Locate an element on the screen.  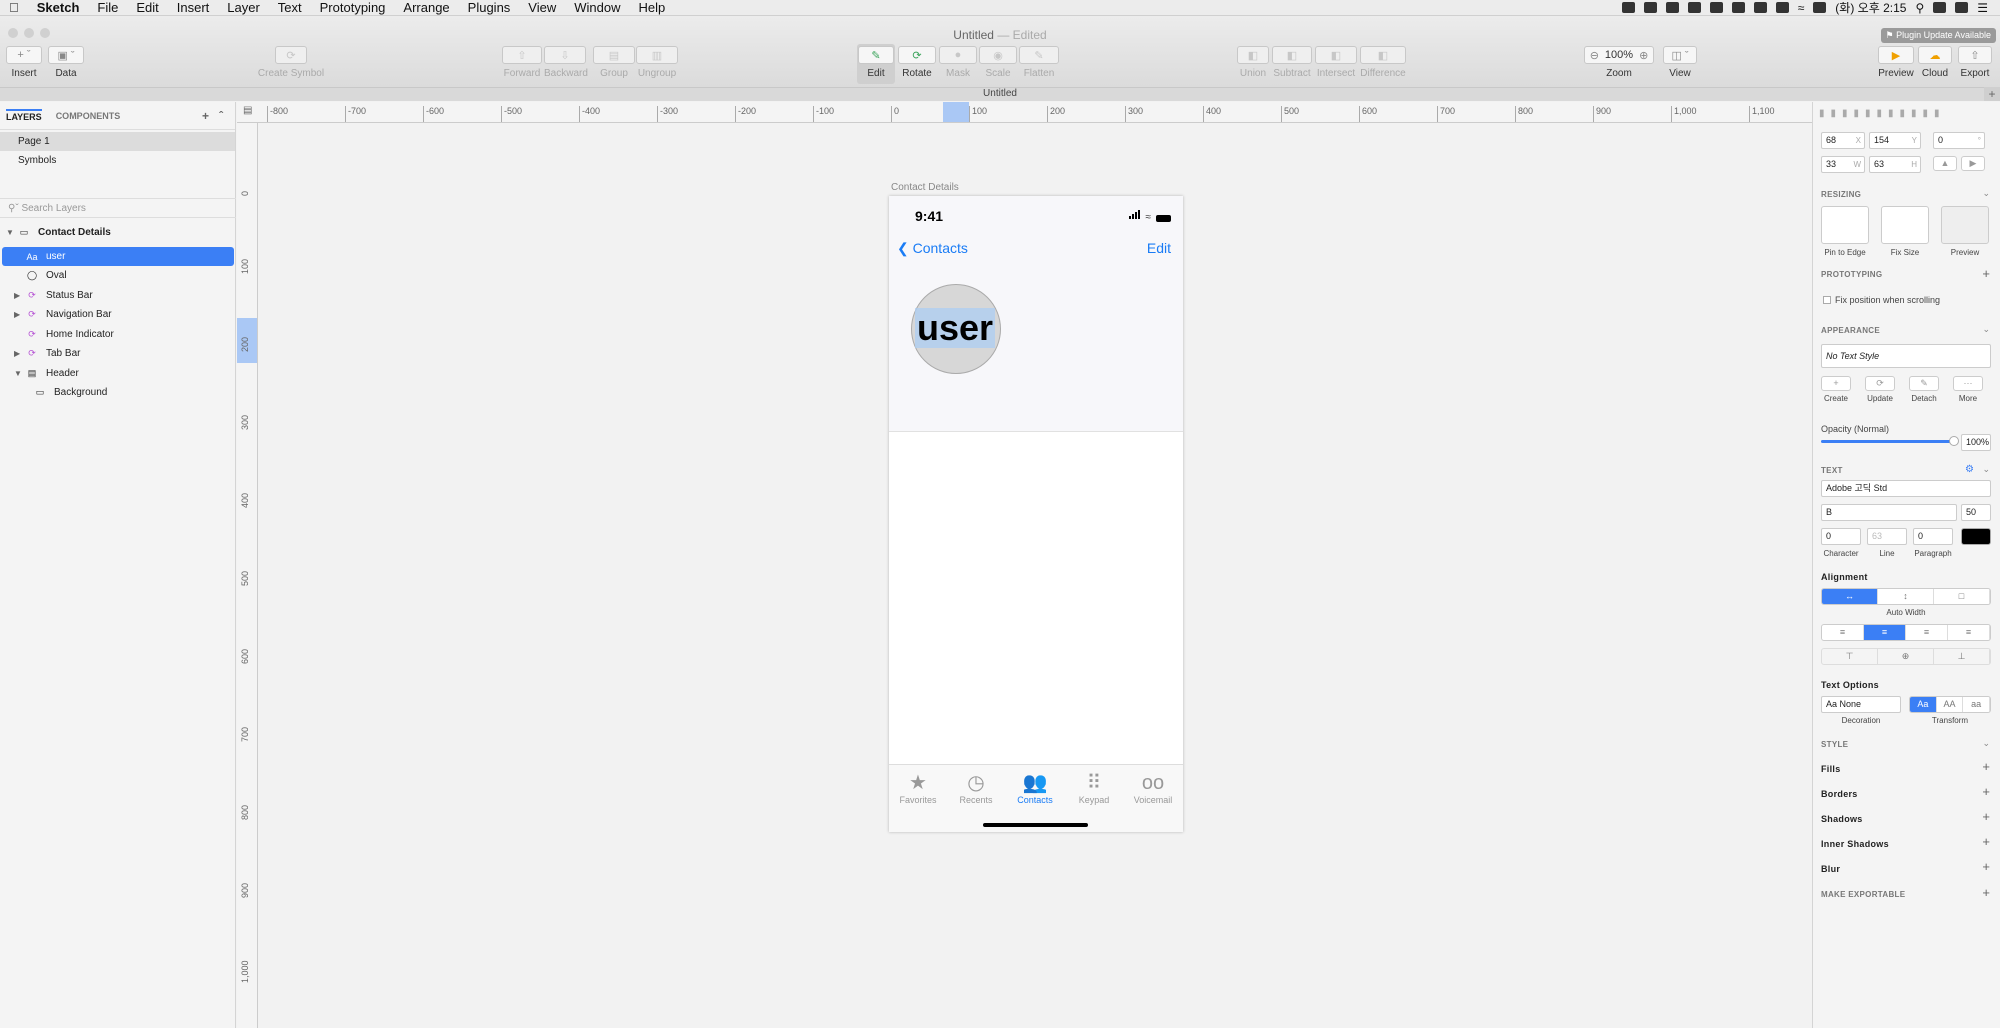
scale-button: ◉ Scale is located at coordinates (998, 62).